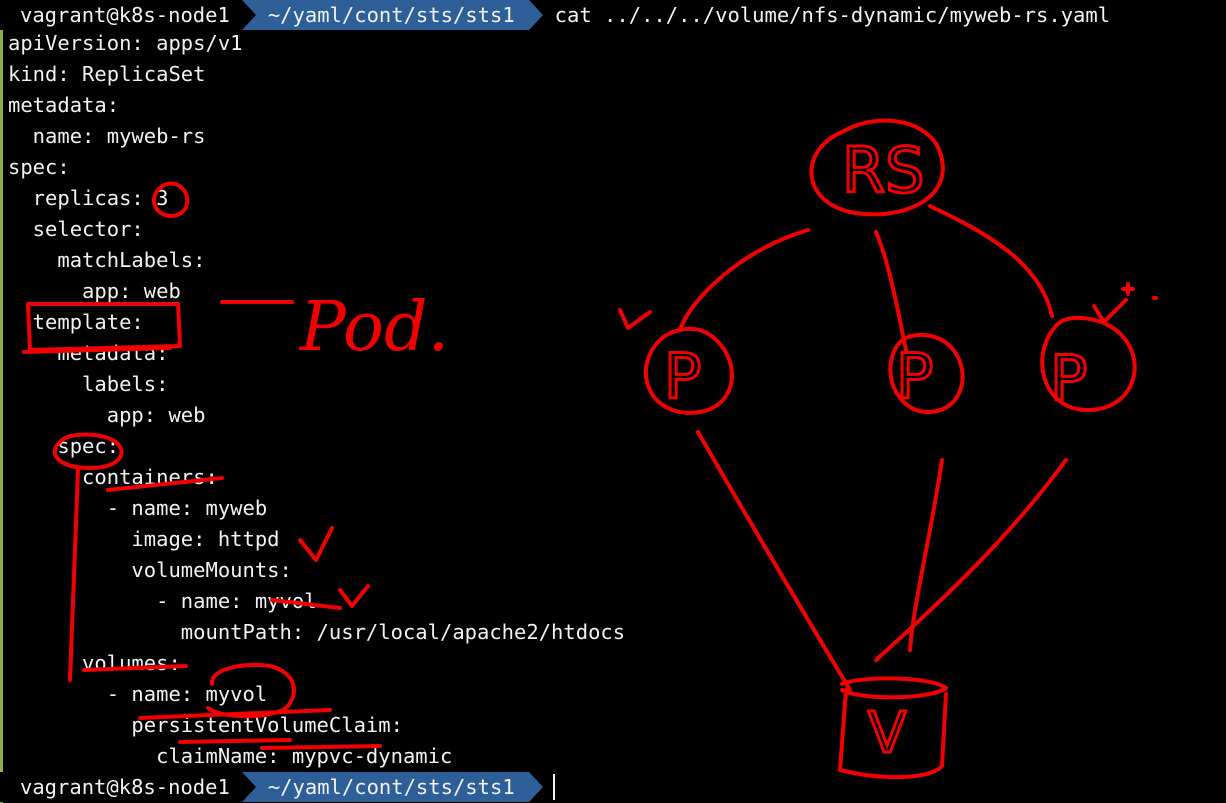 This screenshot has height=803, width=1226. Describe the element at coordinates (76, 229) in the screenshot. I see `yaml-line: selector:` at that location.